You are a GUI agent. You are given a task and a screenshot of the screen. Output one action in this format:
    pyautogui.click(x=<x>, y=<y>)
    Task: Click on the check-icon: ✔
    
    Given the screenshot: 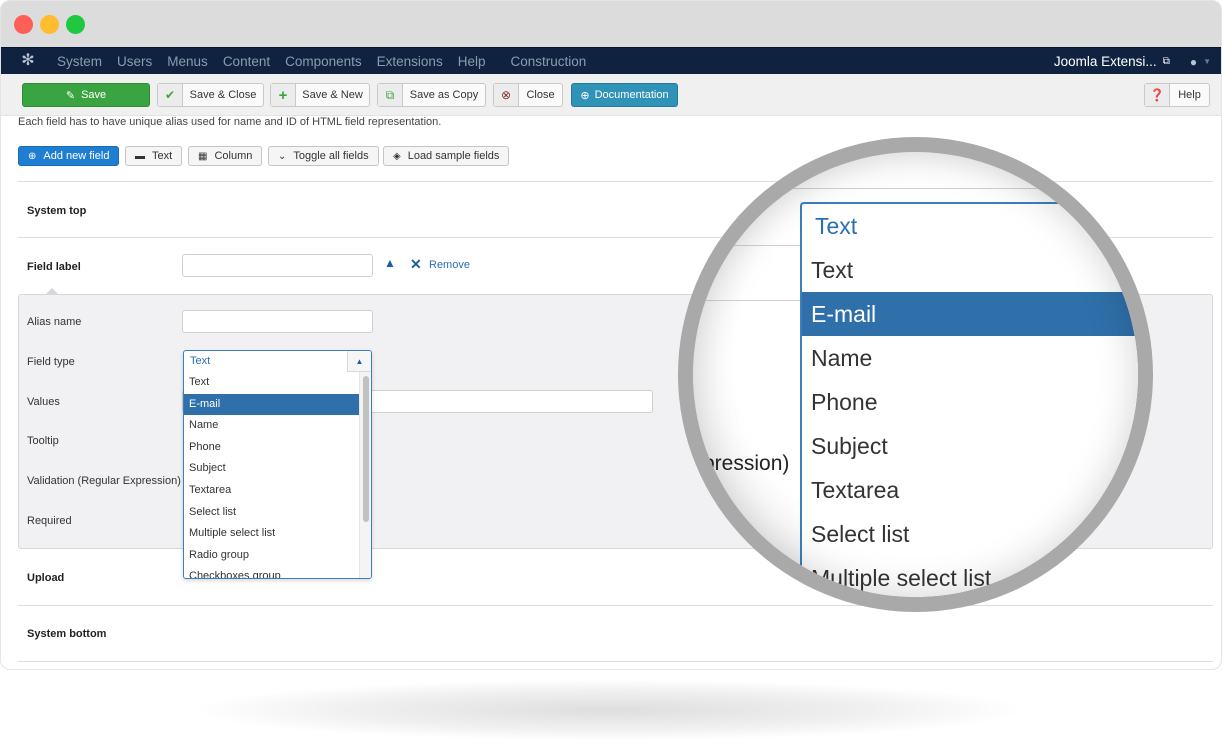 What is the action you would take?
    pyautogui.click(x=170, y=95)
    